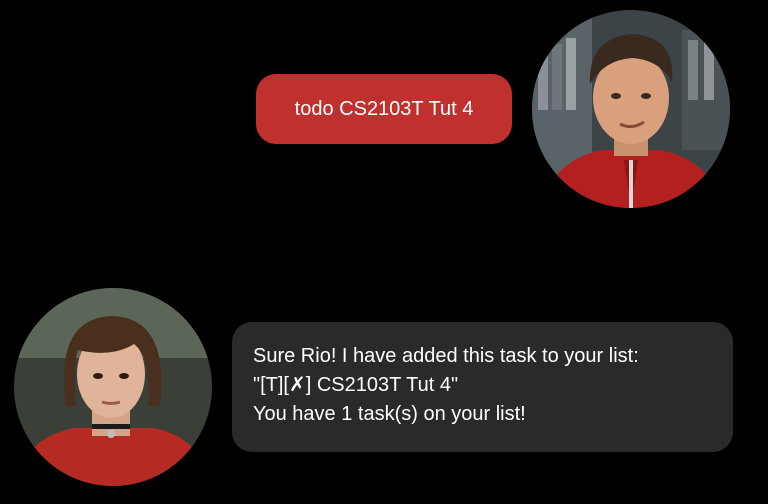 This screenshot has height=504, width=768. I want to click on user-message-bubble: todo CS2103T Tut 4, so click(384, 109).